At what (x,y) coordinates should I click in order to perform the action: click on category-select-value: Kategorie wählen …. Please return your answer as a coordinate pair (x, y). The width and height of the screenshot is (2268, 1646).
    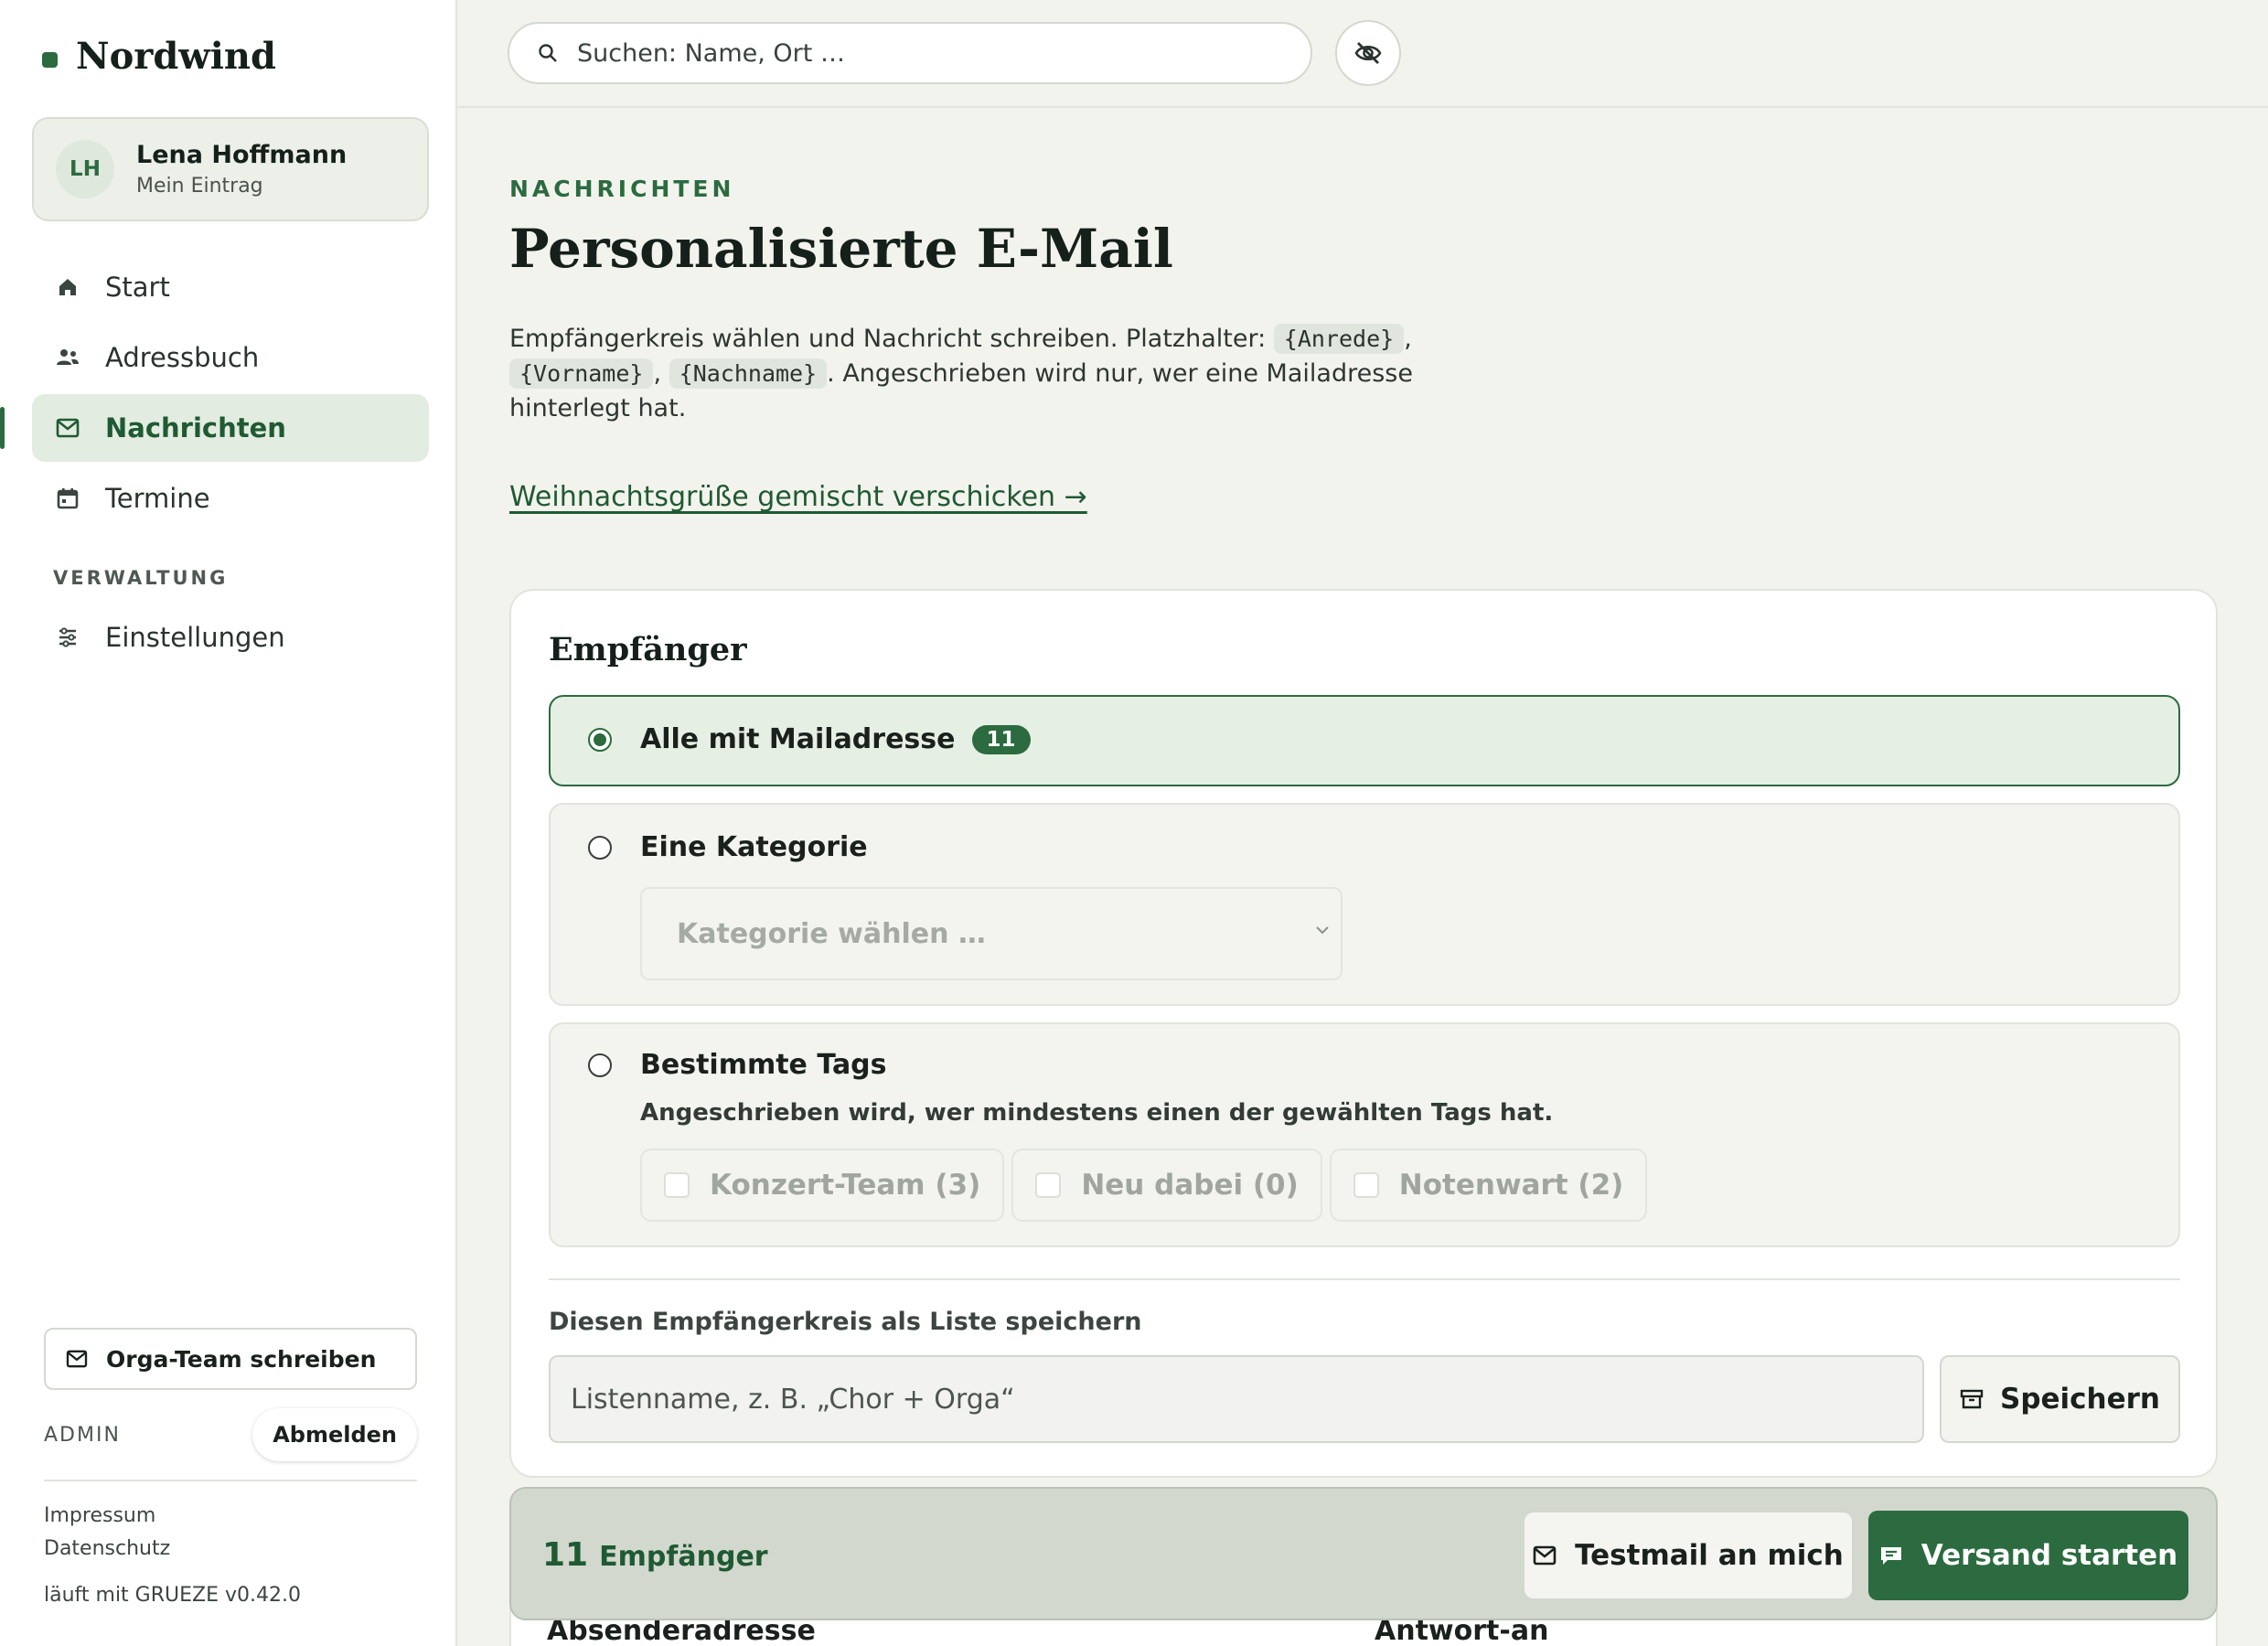
    Looking at the image, I should click on (831, 933).